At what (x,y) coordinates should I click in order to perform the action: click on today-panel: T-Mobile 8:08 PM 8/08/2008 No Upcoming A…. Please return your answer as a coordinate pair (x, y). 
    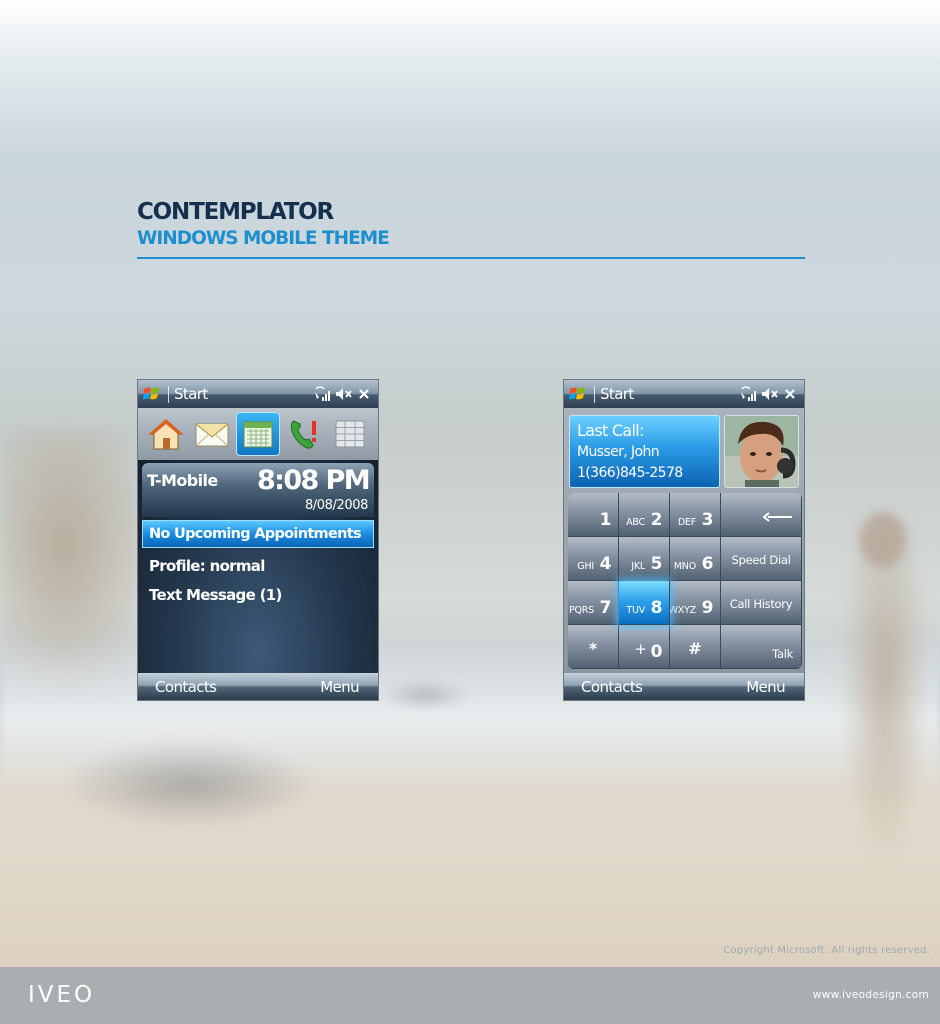
    Looking at the image, I should click on (258, 567).